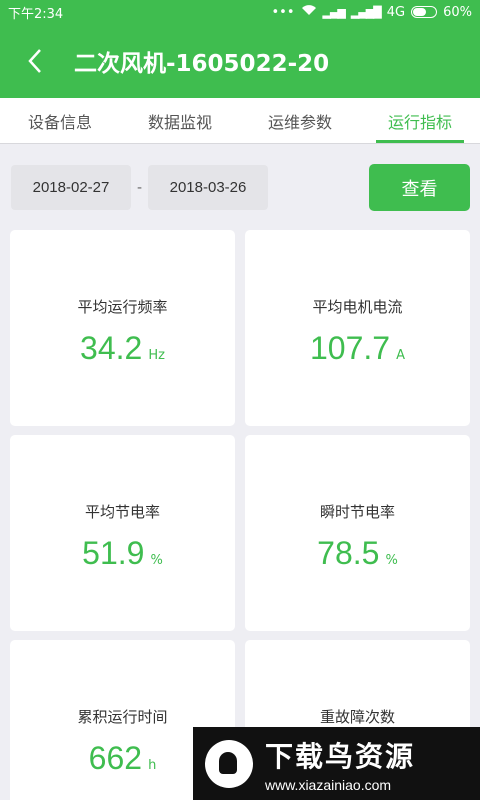 The width and height of the screenshot is (480, 800). I want to click on tab-label: 运行指标, so click(419, 122).